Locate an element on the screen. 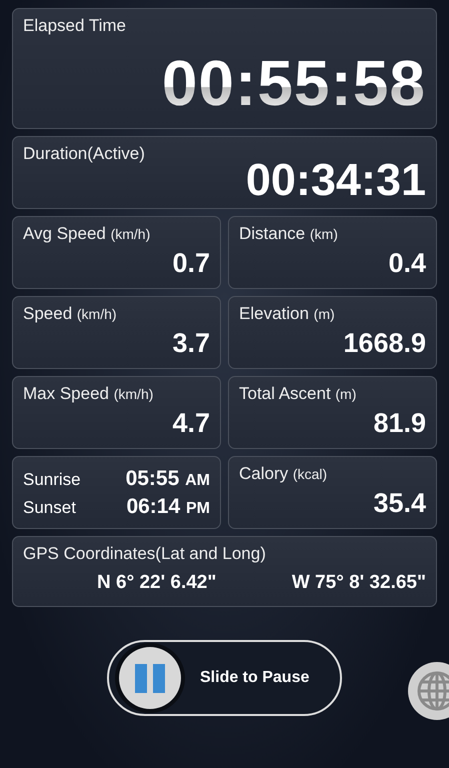  duration-label: Duration(Active) is located at coordinates (84, 154).